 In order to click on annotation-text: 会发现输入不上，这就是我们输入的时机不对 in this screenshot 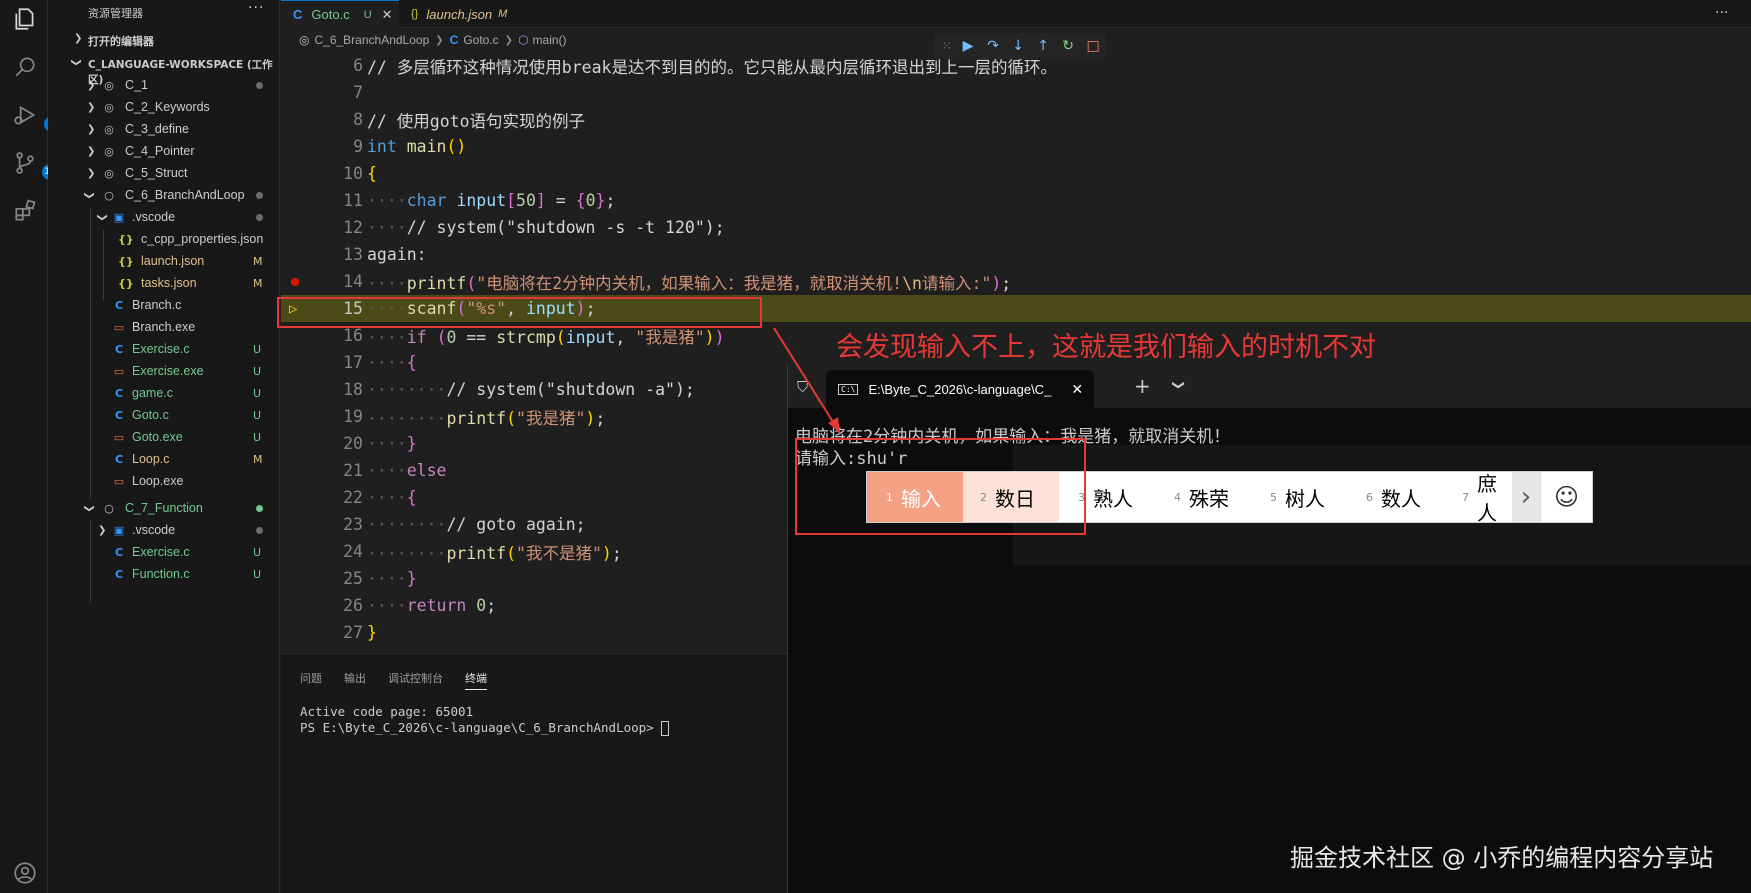, I will do `click(1106, 347)`.